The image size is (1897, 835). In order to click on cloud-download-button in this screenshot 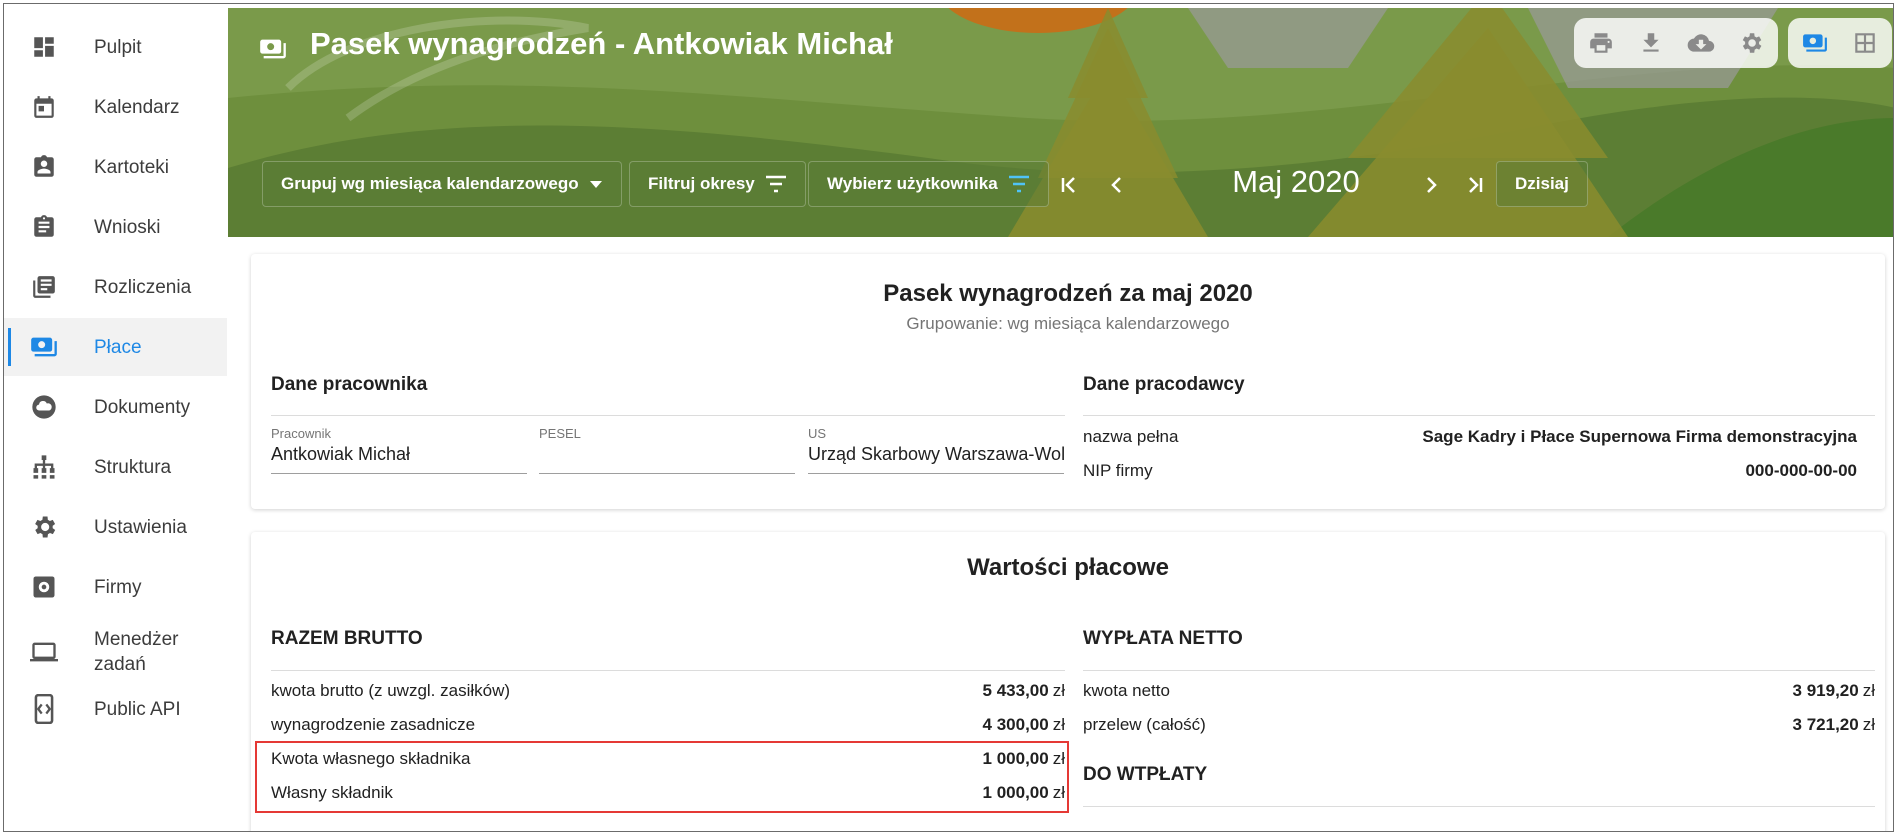, I will do `click(1701, 43)`.